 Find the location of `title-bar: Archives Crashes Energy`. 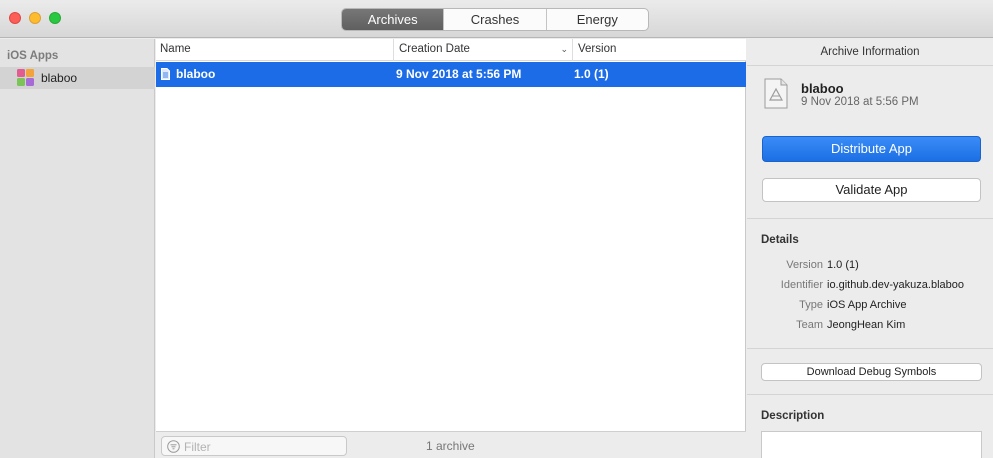

title-bar: Archives Crashes Energy is located at coordinates (496, 19).